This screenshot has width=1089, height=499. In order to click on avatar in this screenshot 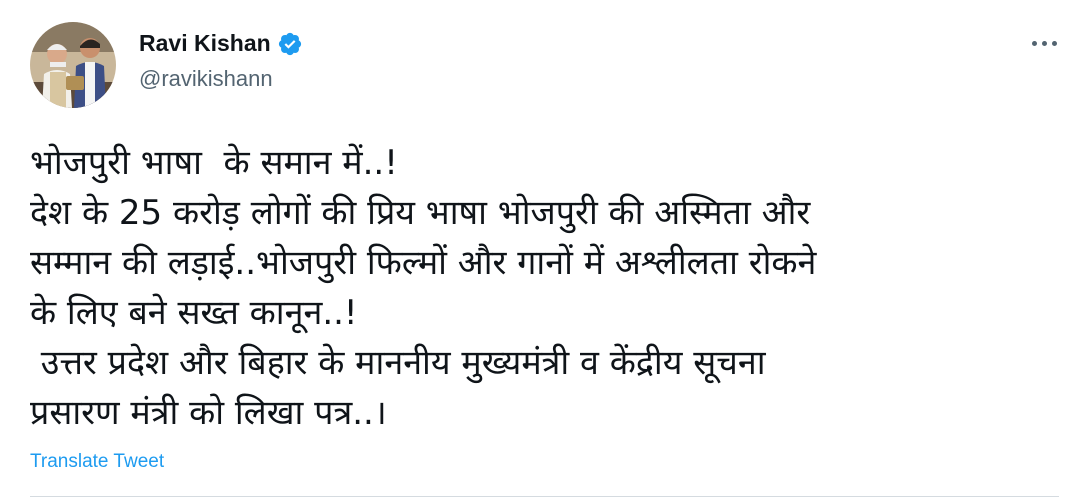, I will do `click(73, 65)`.